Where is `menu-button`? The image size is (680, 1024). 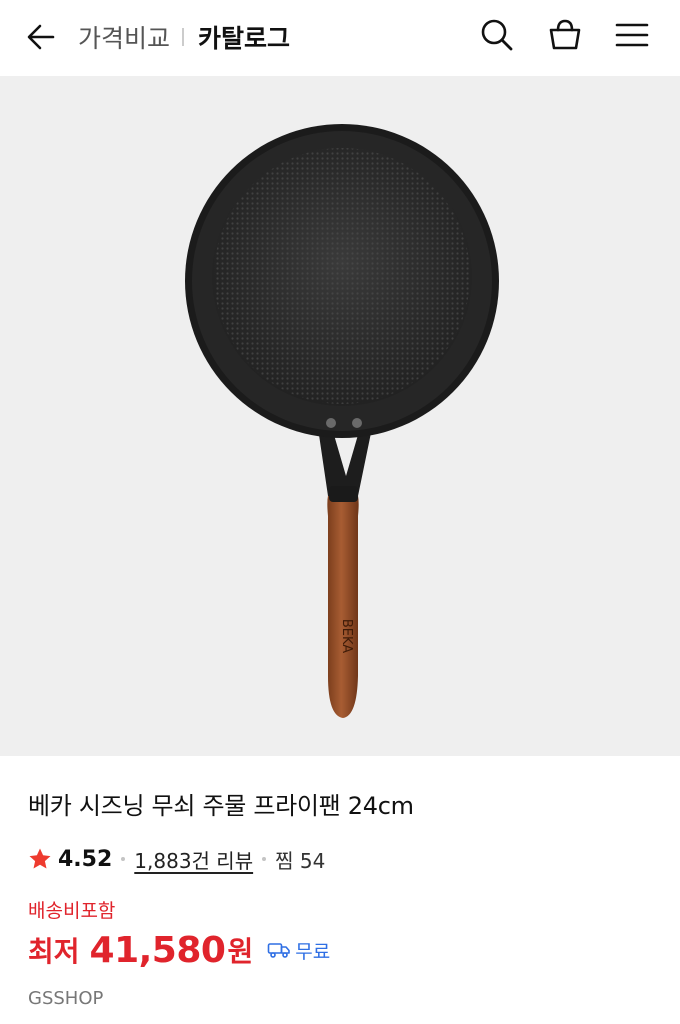 menu-button is located at coordinates (632, 35).